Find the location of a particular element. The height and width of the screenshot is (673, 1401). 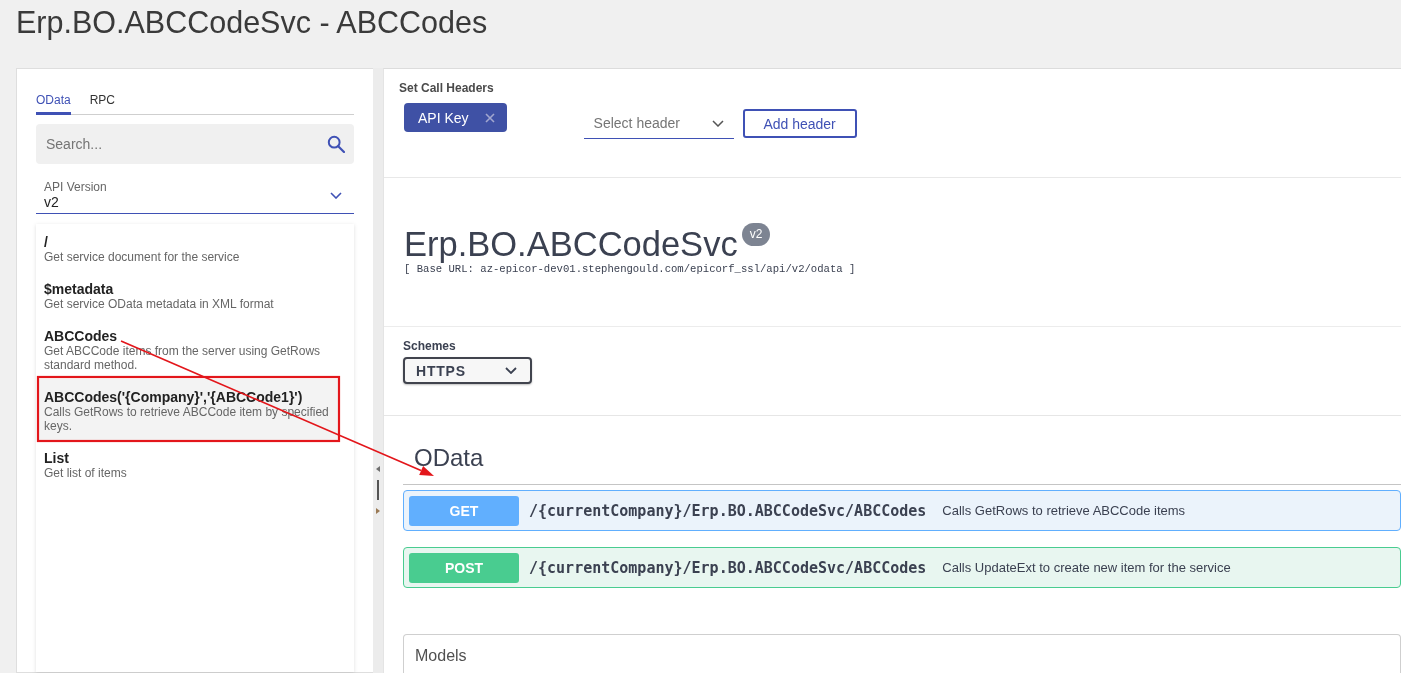

page-title: Erp.BO.ABCCodeSvc - ABCCodes is located at coordinates (252, 23).